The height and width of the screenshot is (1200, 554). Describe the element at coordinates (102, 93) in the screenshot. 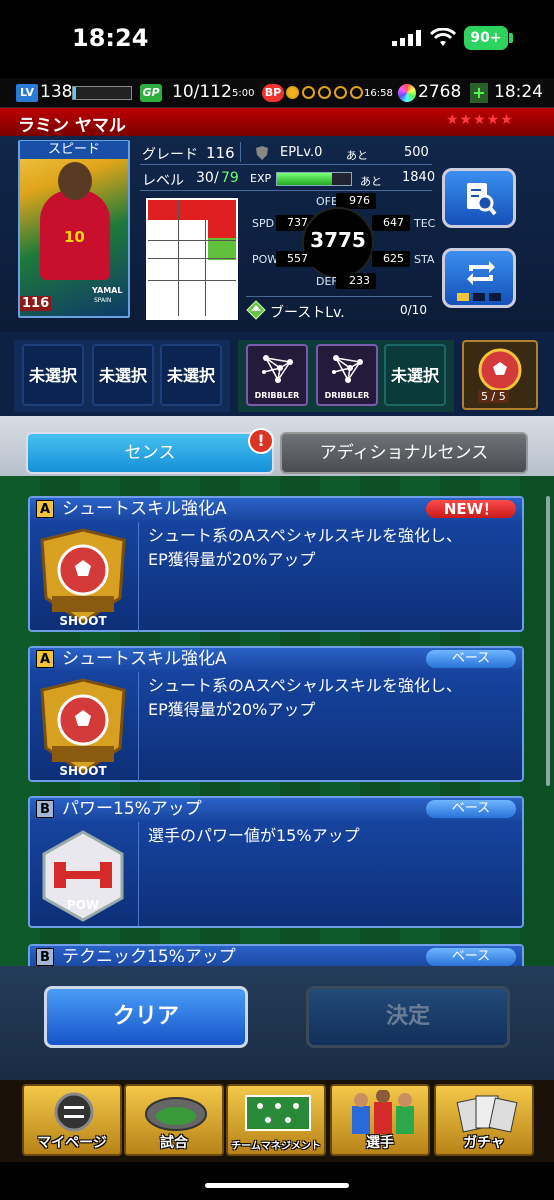

I see `level-progress-bar` at that location.